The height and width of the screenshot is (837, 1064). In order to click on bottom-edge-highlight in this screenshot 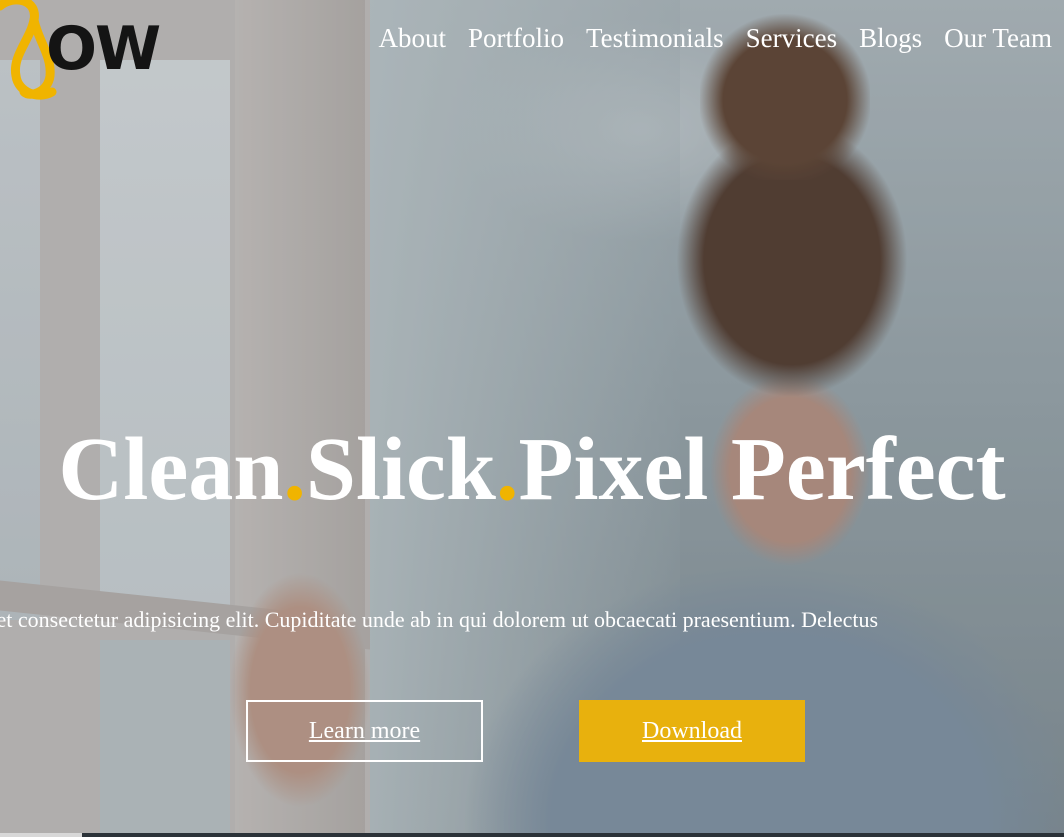, I will do `click(41, 835)`.